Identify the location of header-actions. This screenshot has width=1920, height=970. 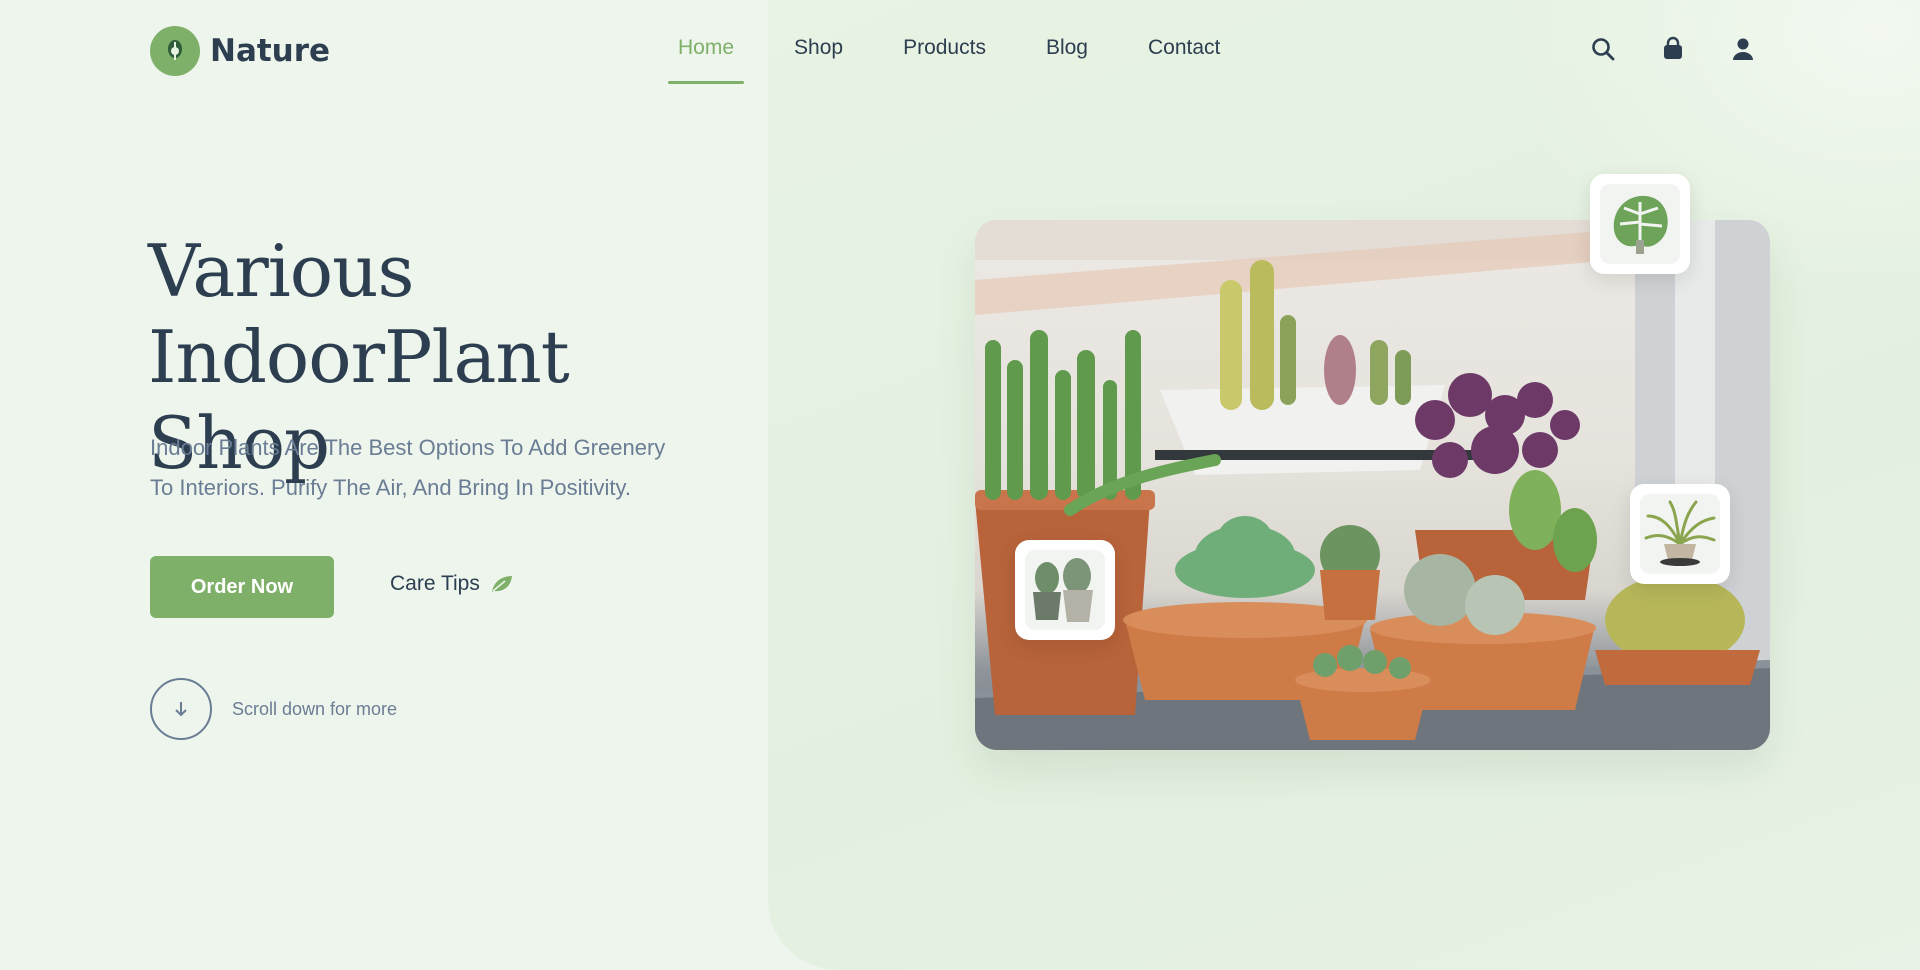
(1673, 49).